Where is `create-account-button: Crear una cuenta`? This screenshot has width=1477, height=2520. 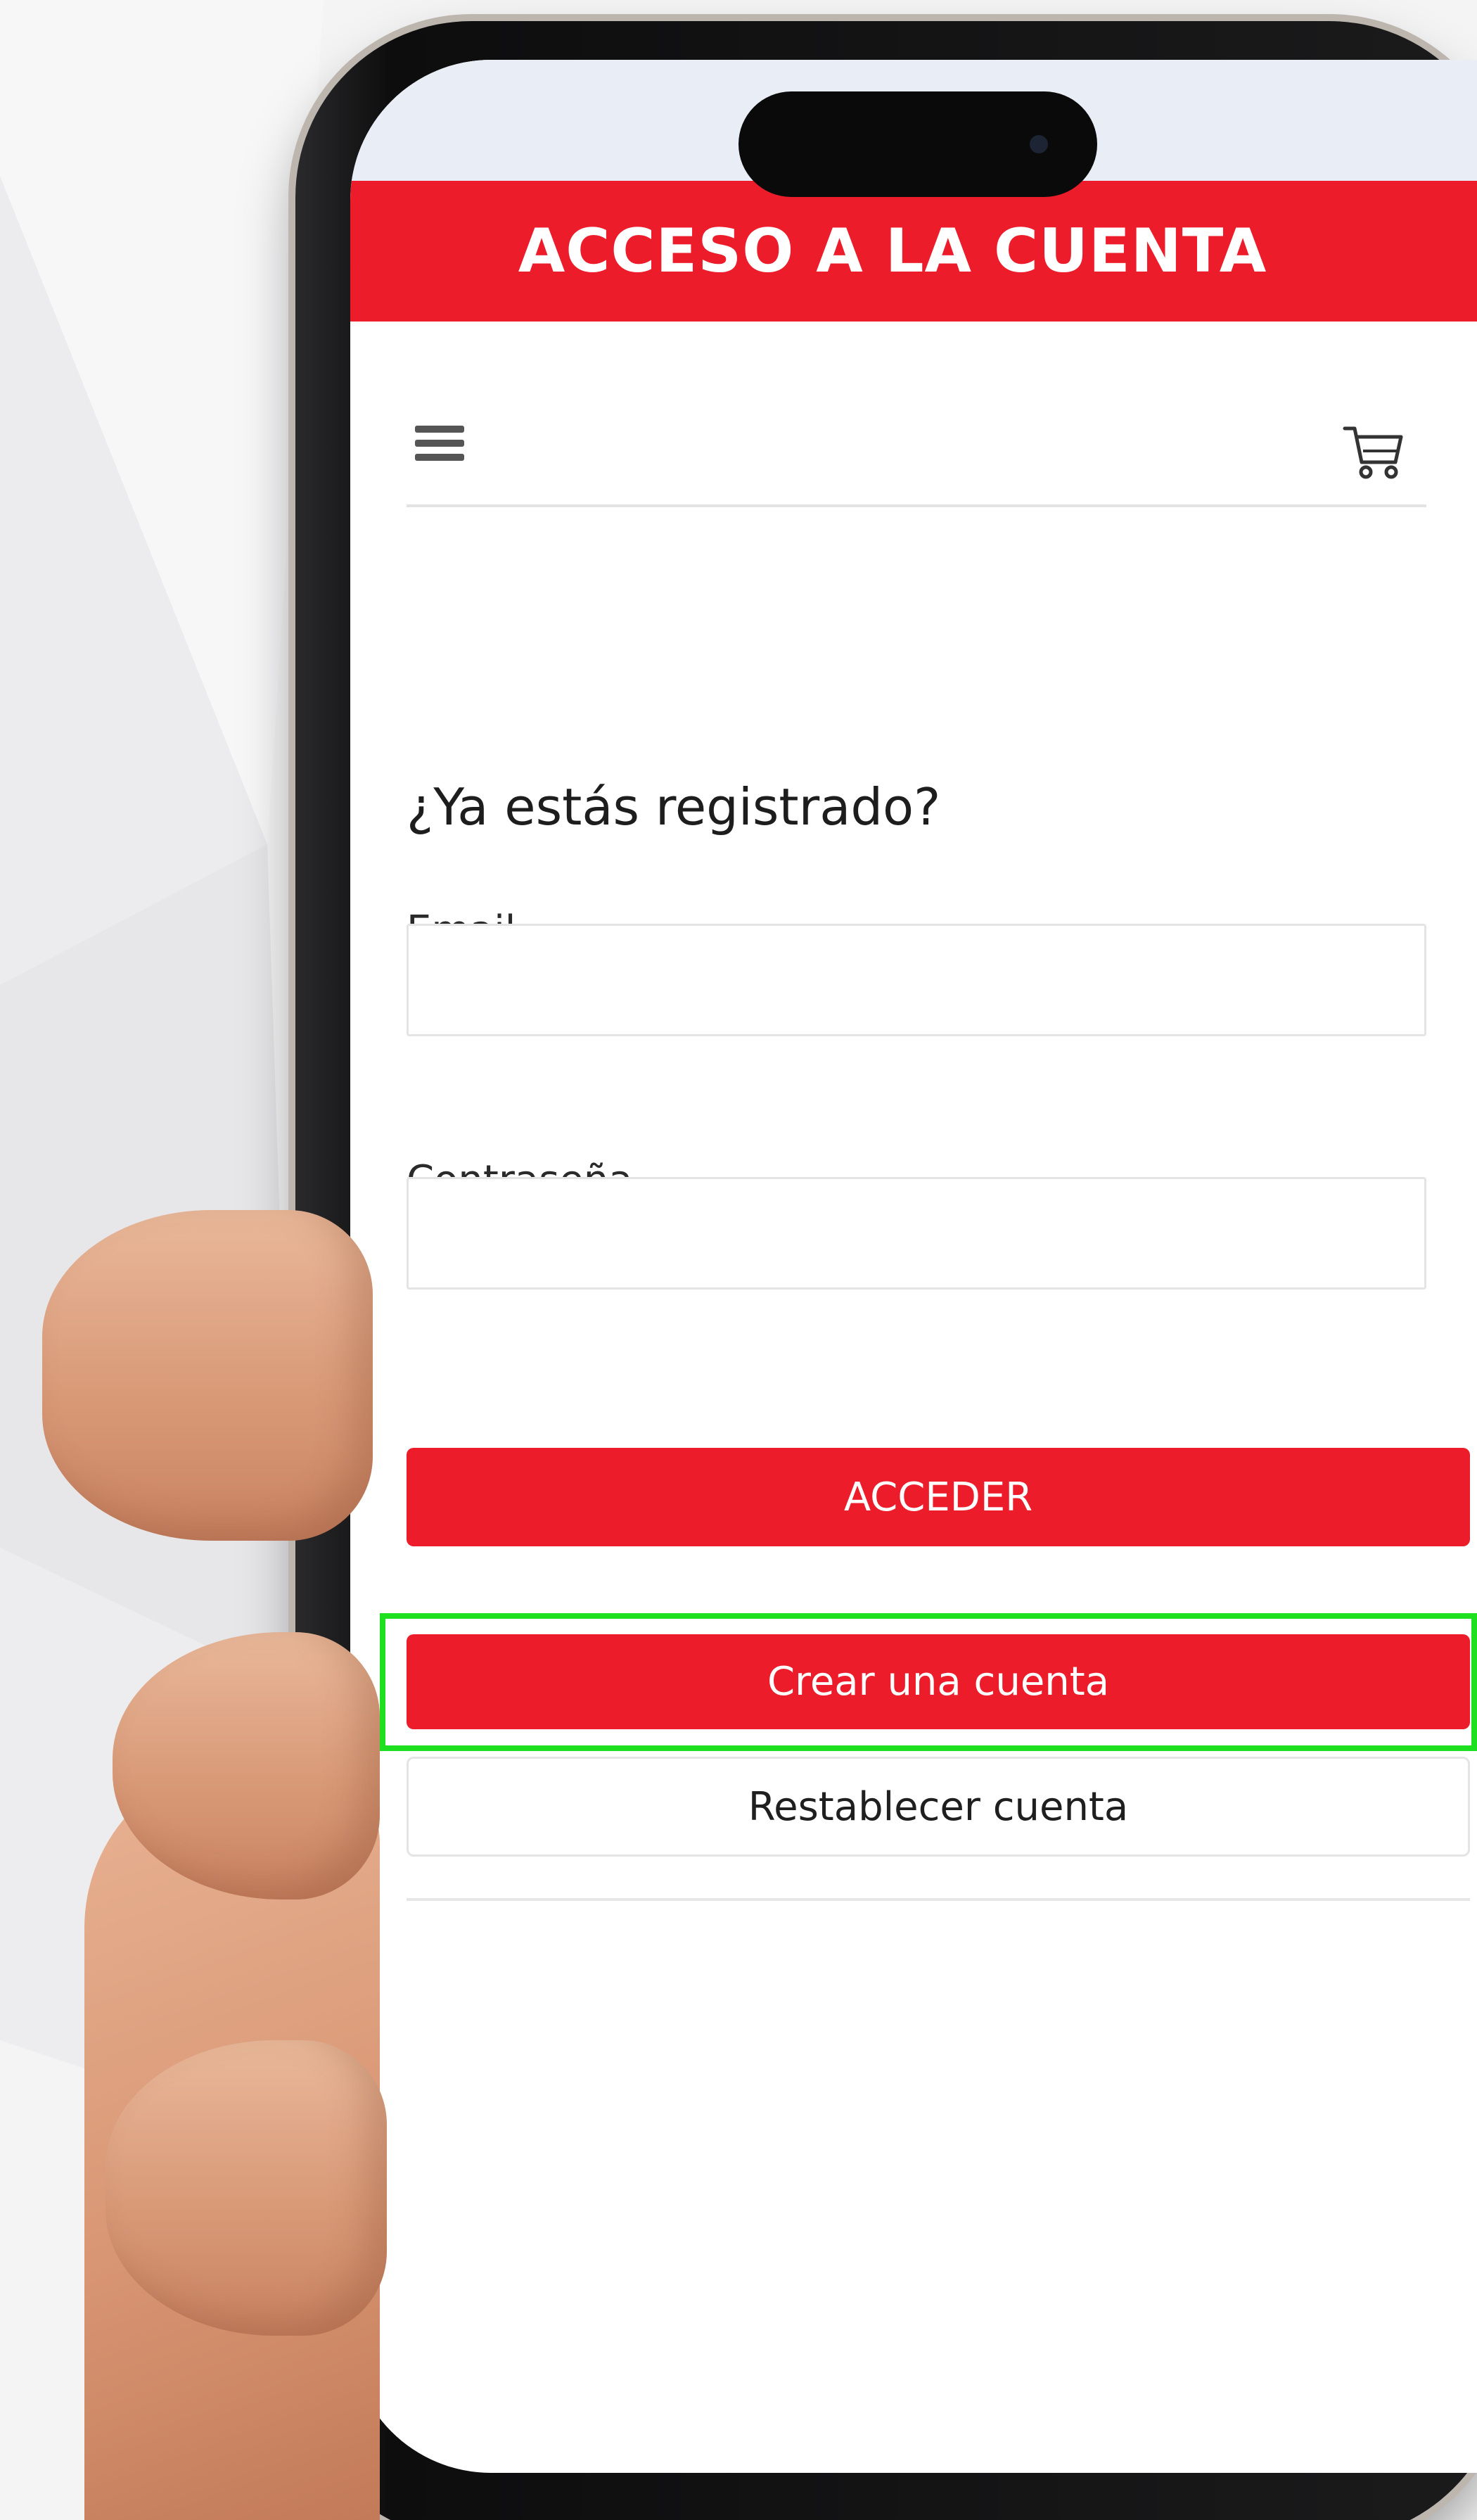
create-account-button: Crear una cuenta is located at coordinates (939, 1681).